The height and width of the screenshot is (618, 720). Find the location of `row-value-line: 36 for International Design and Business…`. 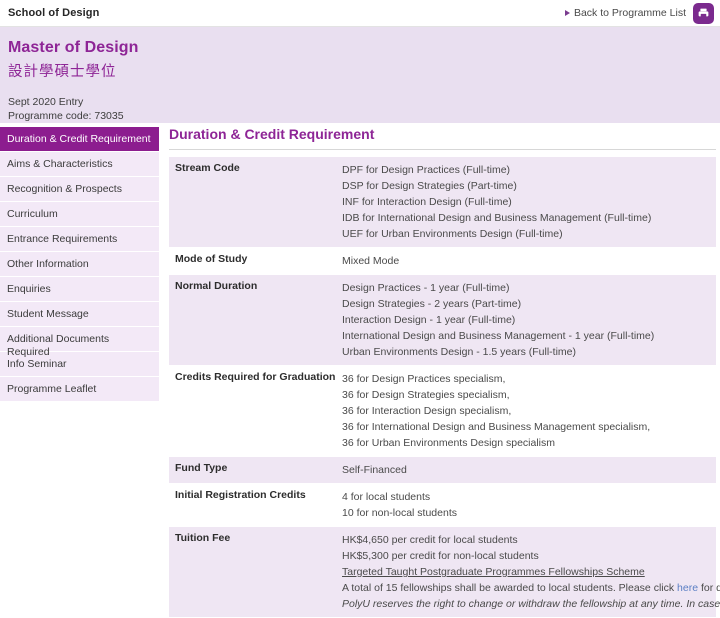

row-value-line: 36 for International Design and Business… is located at coordinates (496, 427).